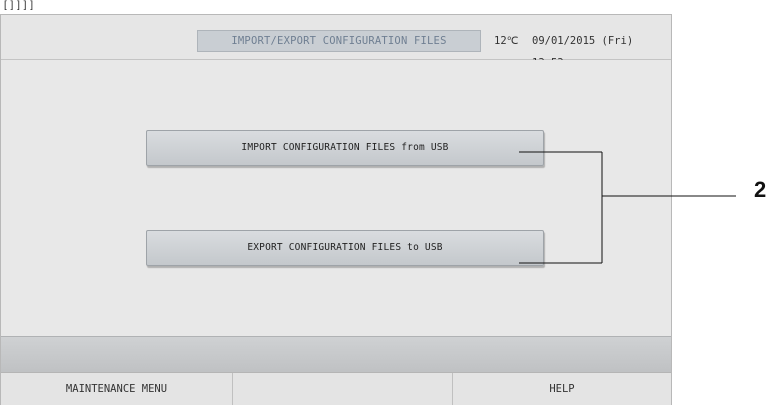 Image resolution: width=776 pixels, height=405 pixels. Describe the element at coordinates (583, 52) in the screenshot. I see `date-time: 09/01/2015 (Fri) 13:53` at that location.